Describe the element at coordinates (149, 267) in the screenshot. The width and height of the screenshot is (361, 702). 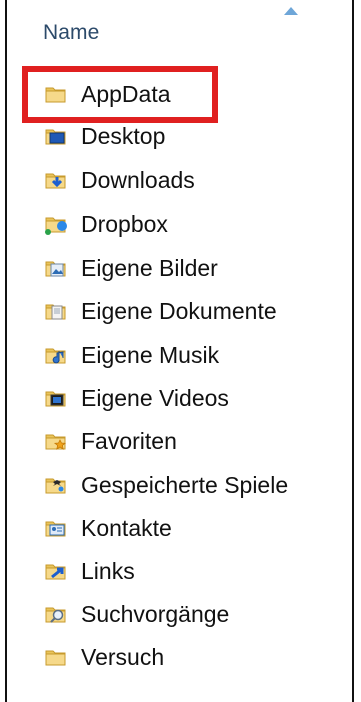
I see `list-item-label: Eigene Bilder` at that location.